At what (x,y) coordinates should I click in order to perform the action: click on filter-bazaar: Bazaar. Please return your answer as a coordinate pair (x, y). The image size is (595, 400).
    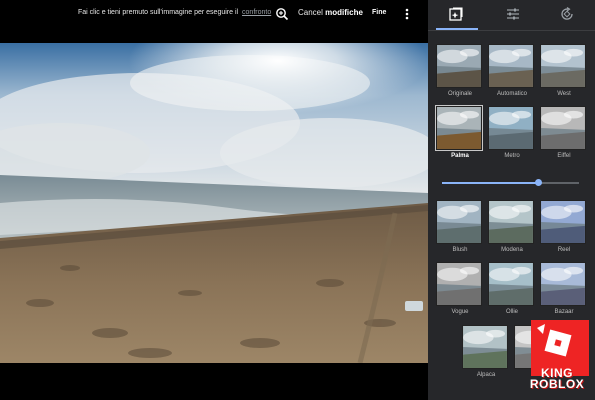
    Looking at the image, I should click on (564, 288).